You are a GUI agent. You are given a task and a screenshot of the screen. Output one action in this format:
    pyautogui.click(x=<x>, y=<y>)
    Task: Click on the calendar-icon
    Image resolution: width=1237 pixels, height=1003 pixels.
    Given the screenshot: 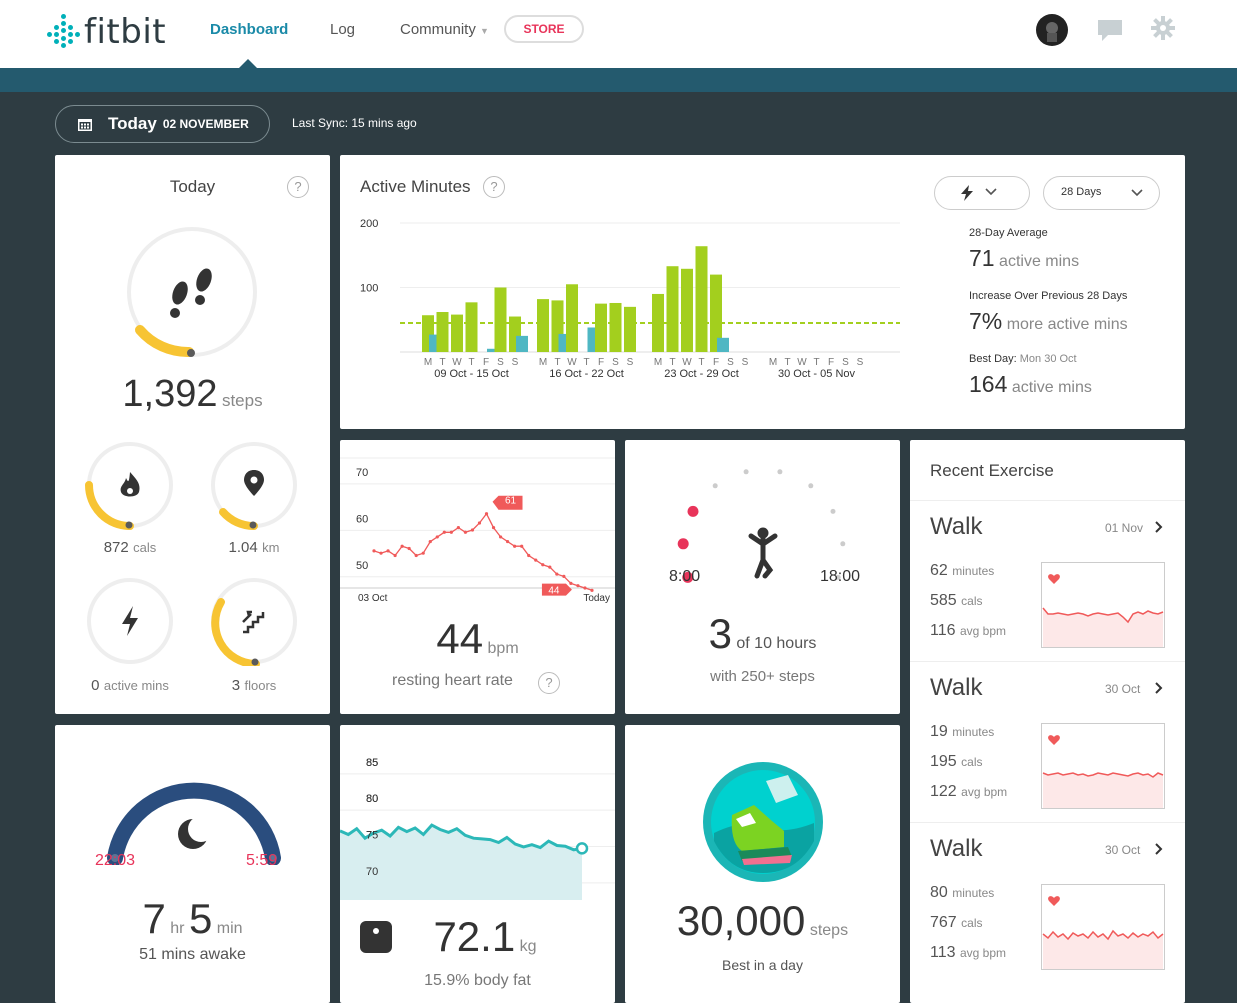 What is the action you would take?
    pyautogui.click(x=85, y=125)
    